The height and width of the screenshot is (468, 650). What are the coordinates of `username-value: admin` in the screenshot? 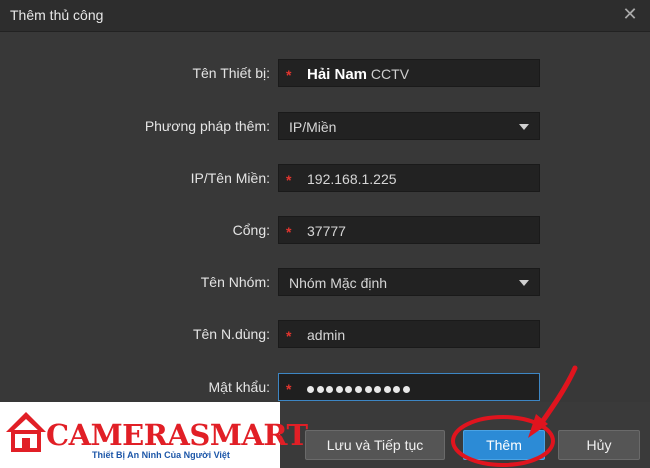 It's located at (326, 335).